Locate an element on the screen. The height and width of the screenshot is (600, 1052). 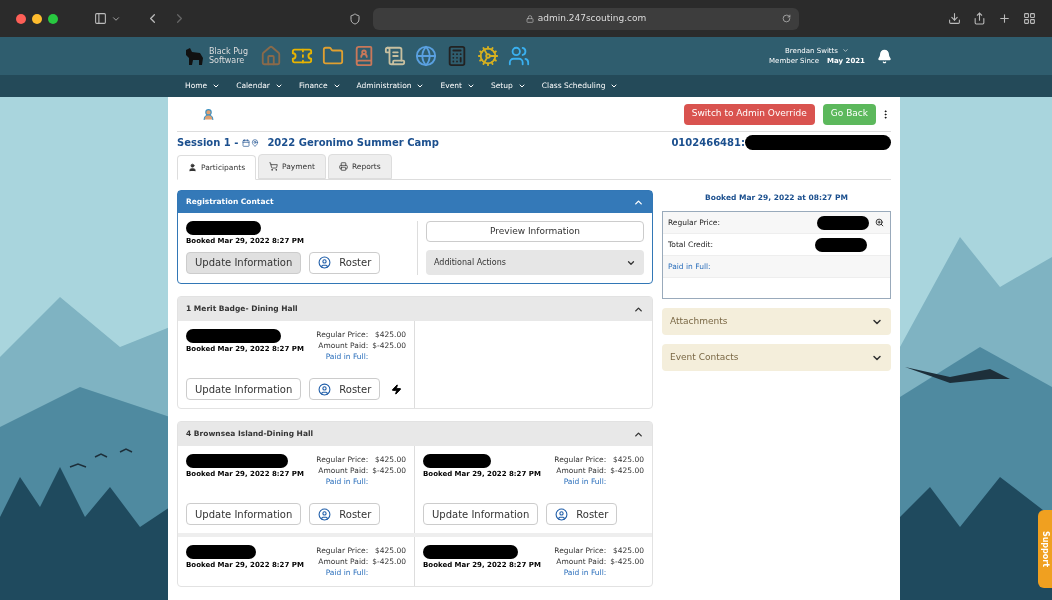
download-icon is located at coordinates (954, 18).